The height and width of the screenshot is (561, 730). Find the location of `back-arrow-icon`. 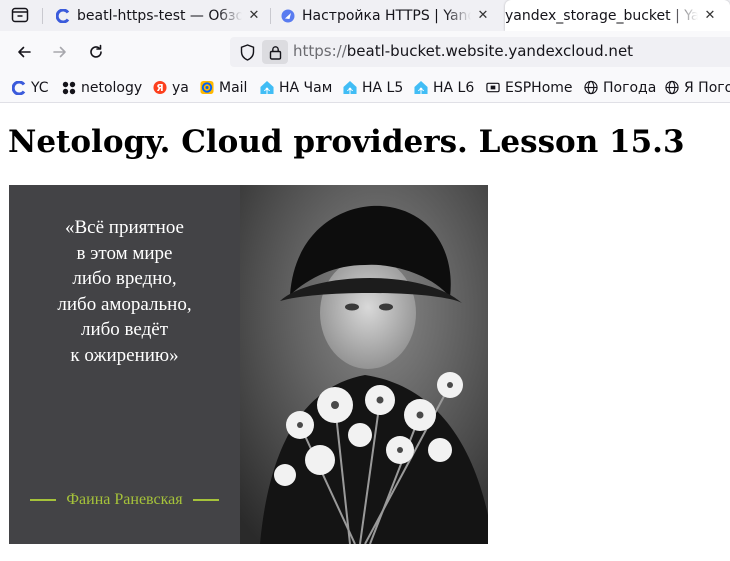

back-arrow-icon is located at coordinates (24, 52).